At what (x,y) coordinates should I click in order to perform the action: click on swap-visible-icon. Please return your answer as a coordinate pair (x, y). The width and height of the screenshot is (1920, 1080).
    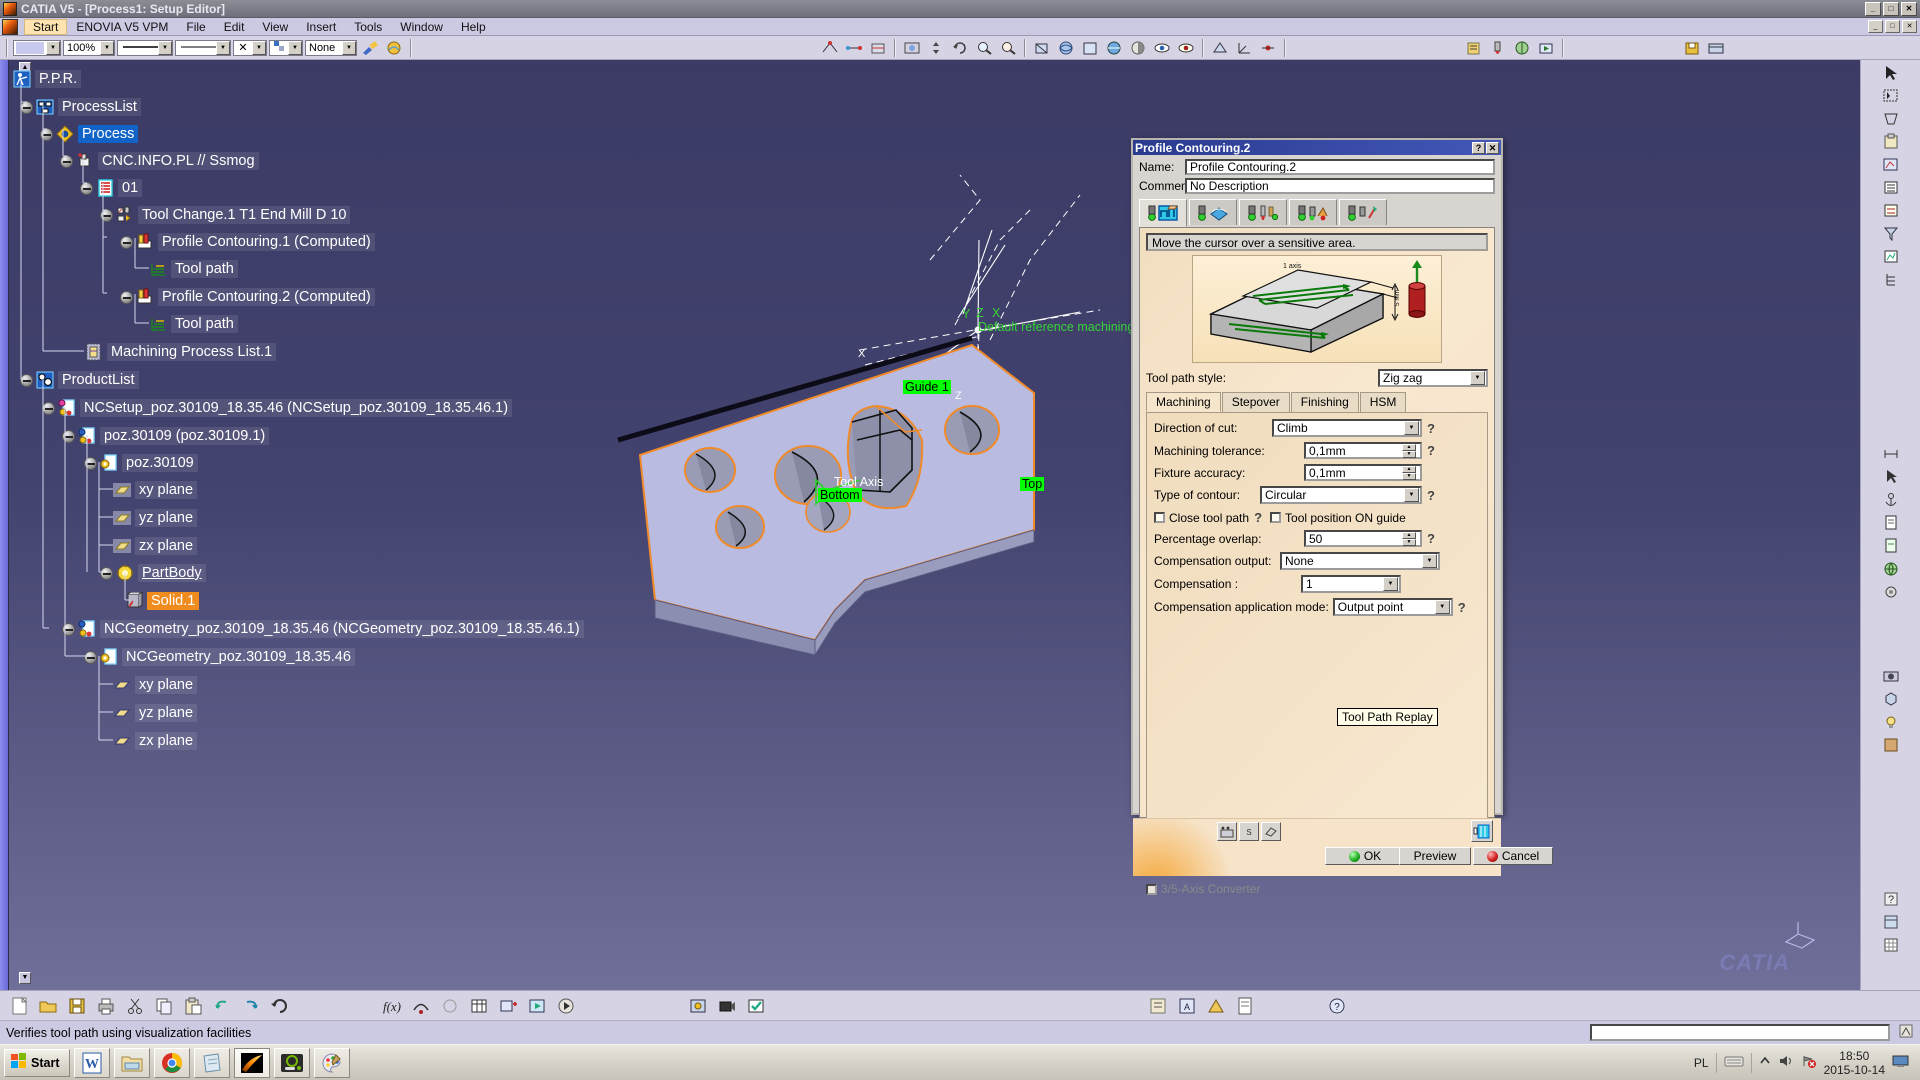
    Looking at the image, I should click on (1186, 47).